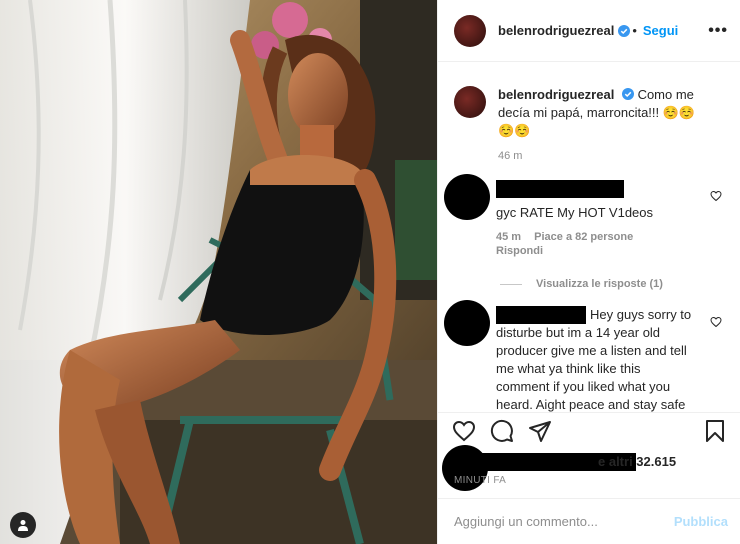 The height and width of the screenshot is (544, 740). Describe the element at coordinates (596, 244) in the screenshot. I see `comment-meta: 45 m Piace a 82 persone Rispondi` at that location.